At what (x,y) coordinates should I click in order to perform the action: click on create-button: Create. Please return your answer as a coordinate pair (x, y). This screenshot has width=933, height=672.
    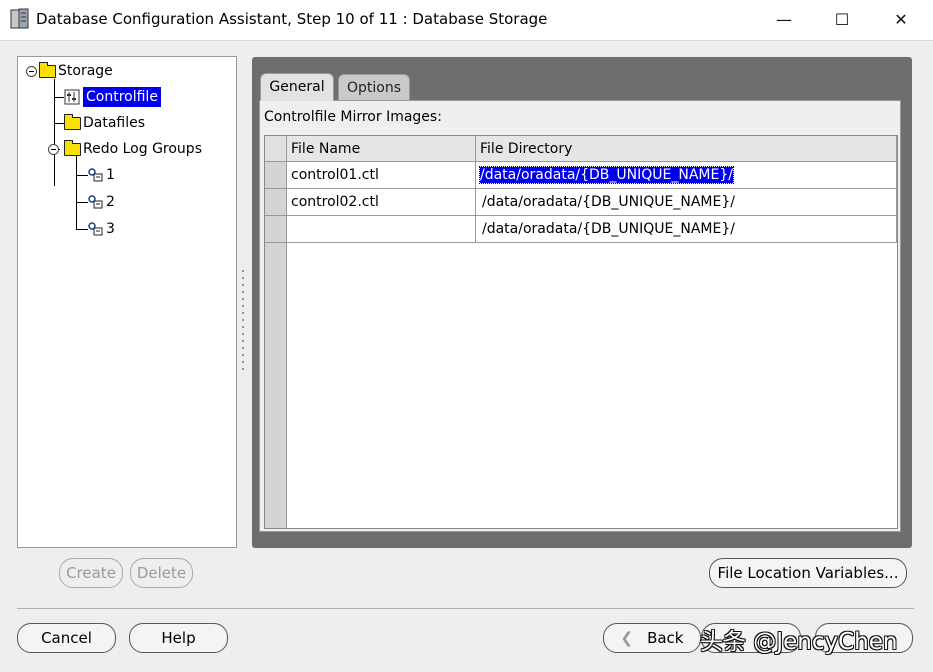
    Looking at the image, I should click on (91, 573).